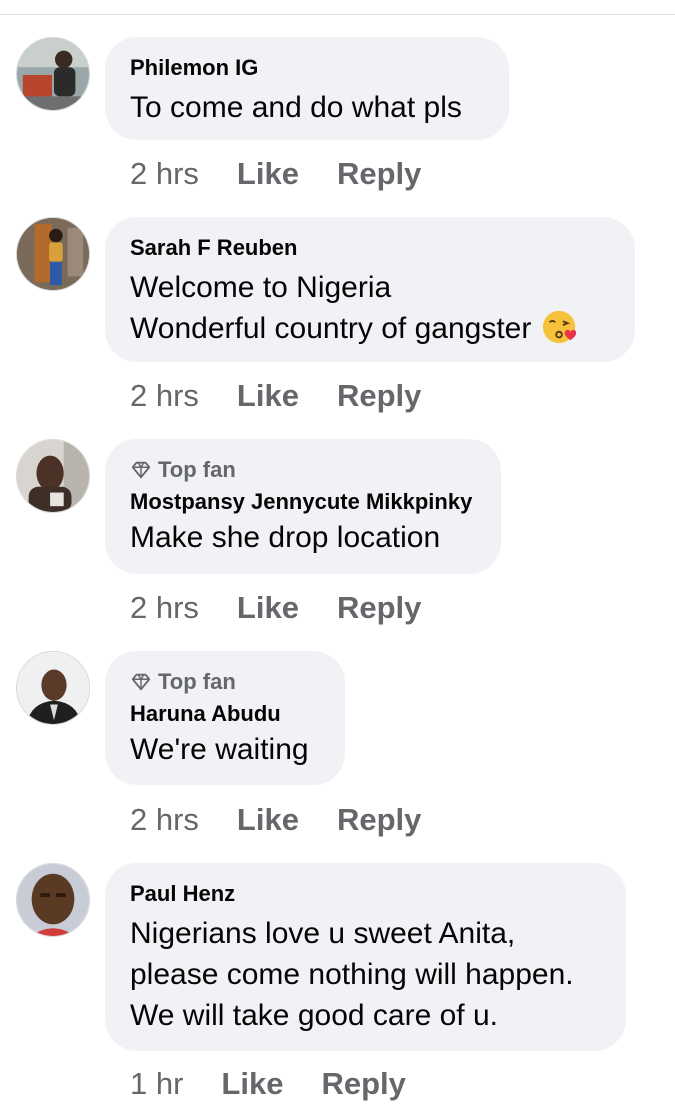  I want to click on comment-text: We're waiting, so click(225, 749).